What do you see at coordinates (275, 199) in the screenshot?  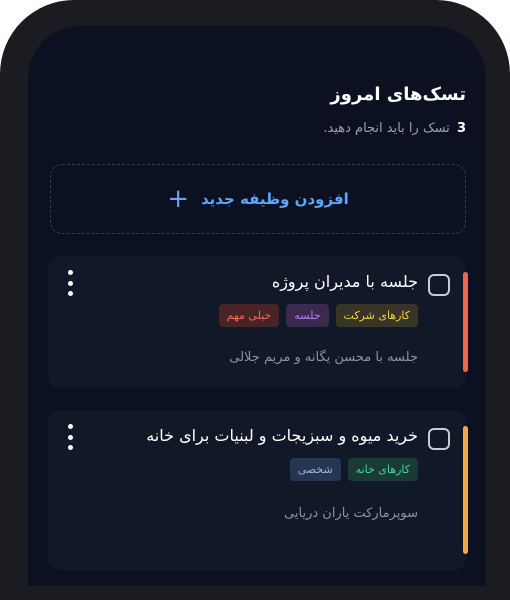 I see `add-task-label: افزودن وظیفه جدید` at bounding box center [275, 199].